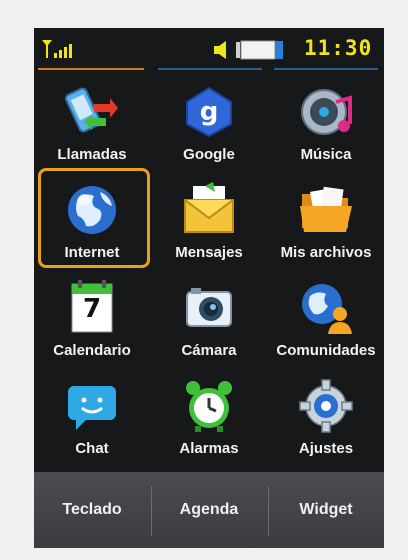  What do you see at coordinates (94, 218) in the screenshot?
I see `selection-highlight` at bounding box center [94, 218].